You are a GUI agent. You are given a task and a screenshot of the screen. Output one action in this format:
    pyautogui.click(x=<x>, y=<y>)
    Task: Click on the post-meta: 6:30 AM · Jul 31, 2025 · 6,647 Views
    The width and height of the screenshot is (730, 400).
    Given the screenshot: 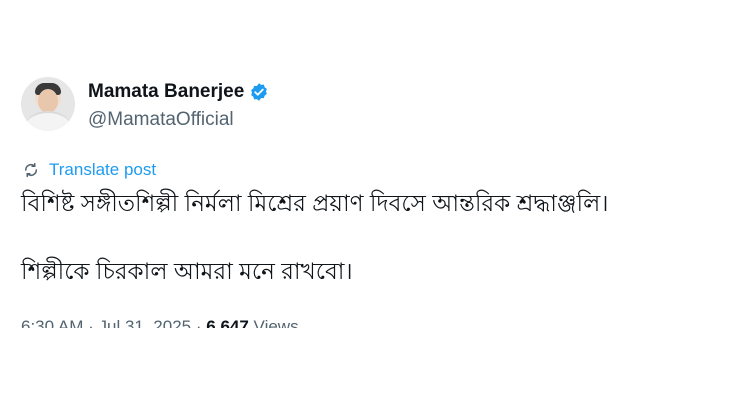 What is the action you would take?
    pyautogui.click(x=160, y=322)
    